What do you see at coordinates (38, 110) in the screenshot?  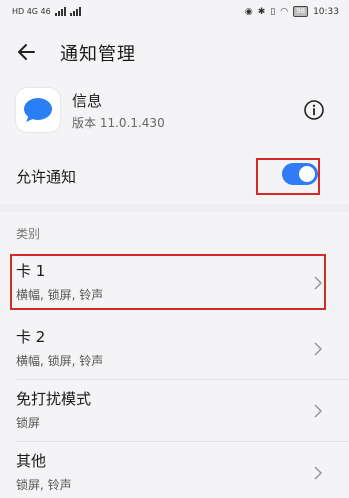 I see `message-bubble-icon` at bounding box center [38, 110].